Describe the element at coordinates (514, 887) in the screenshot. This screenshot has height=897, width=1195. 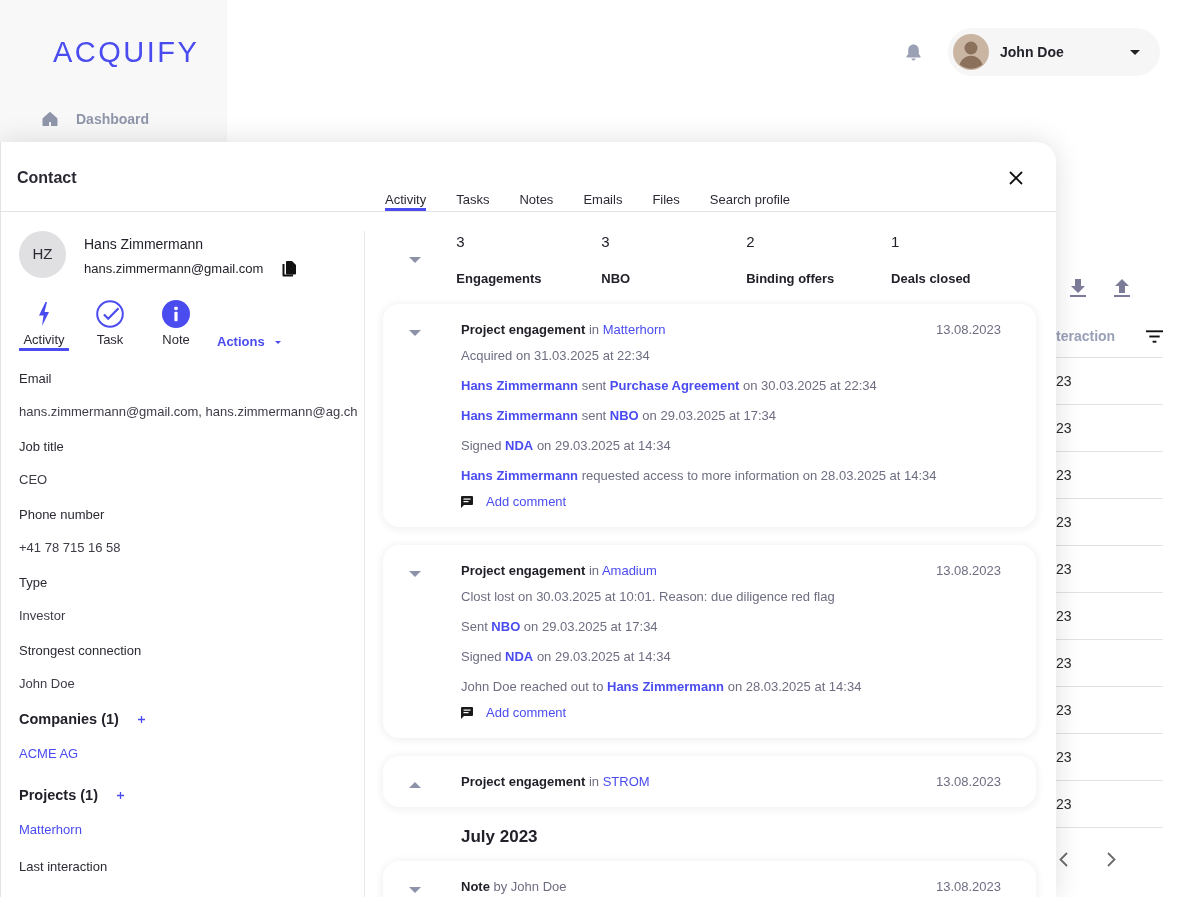
I see `entry-title: Note by John Doe` at that location.